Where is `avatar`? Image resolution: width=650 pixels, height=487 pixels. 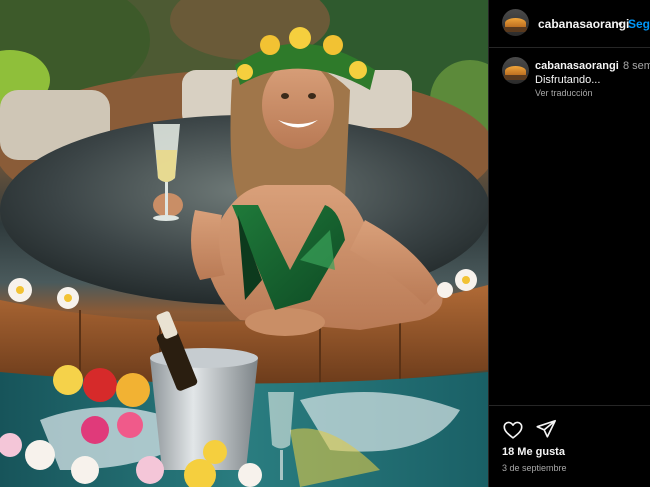
avatar is located at coordinates (515, 22).